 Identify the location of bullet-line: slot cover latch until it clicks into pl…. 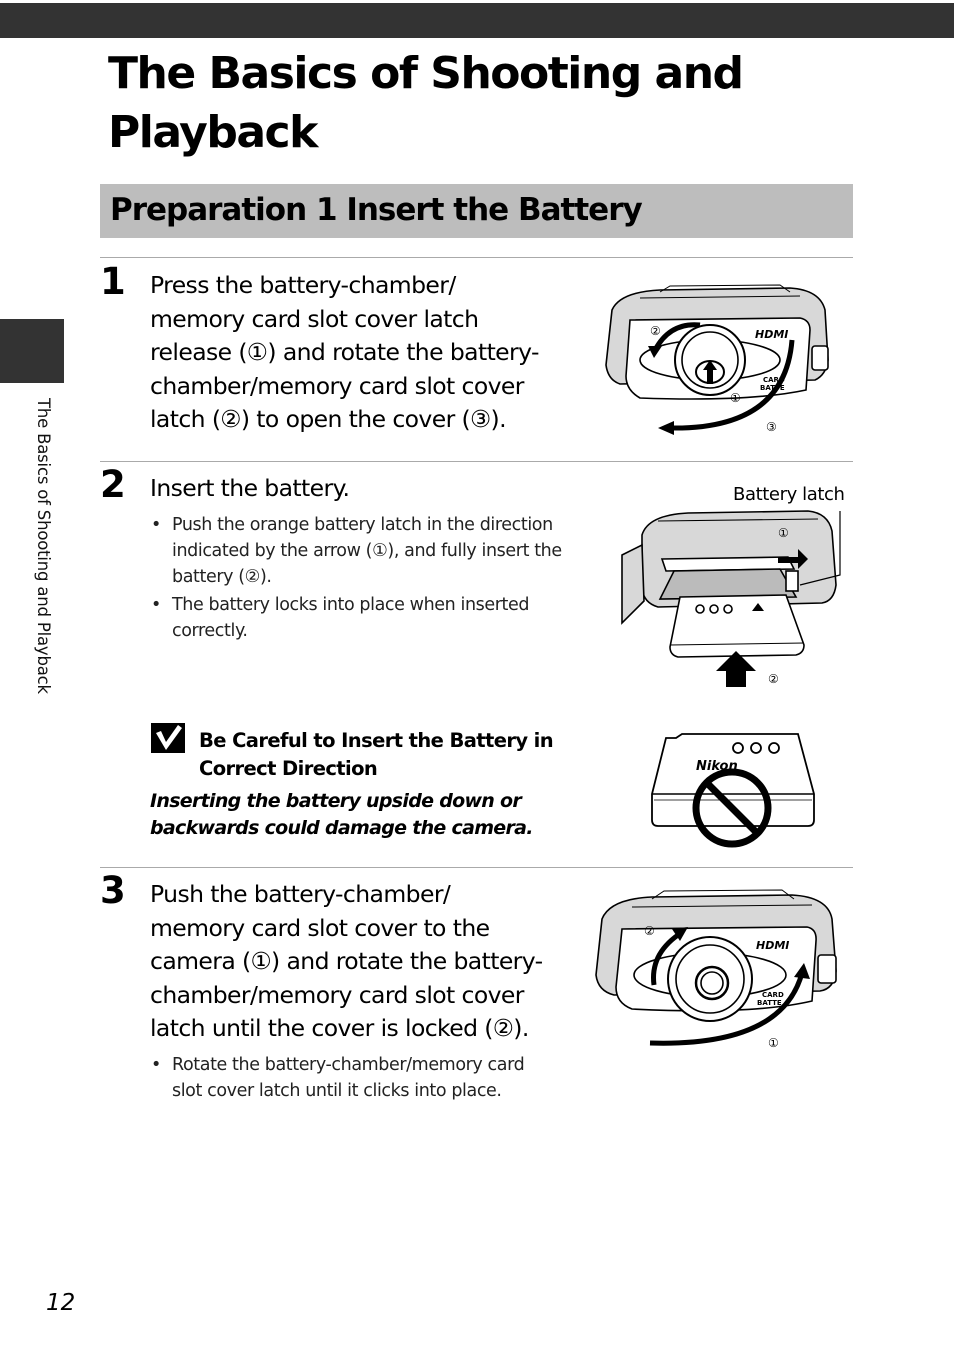
(337, 1091).